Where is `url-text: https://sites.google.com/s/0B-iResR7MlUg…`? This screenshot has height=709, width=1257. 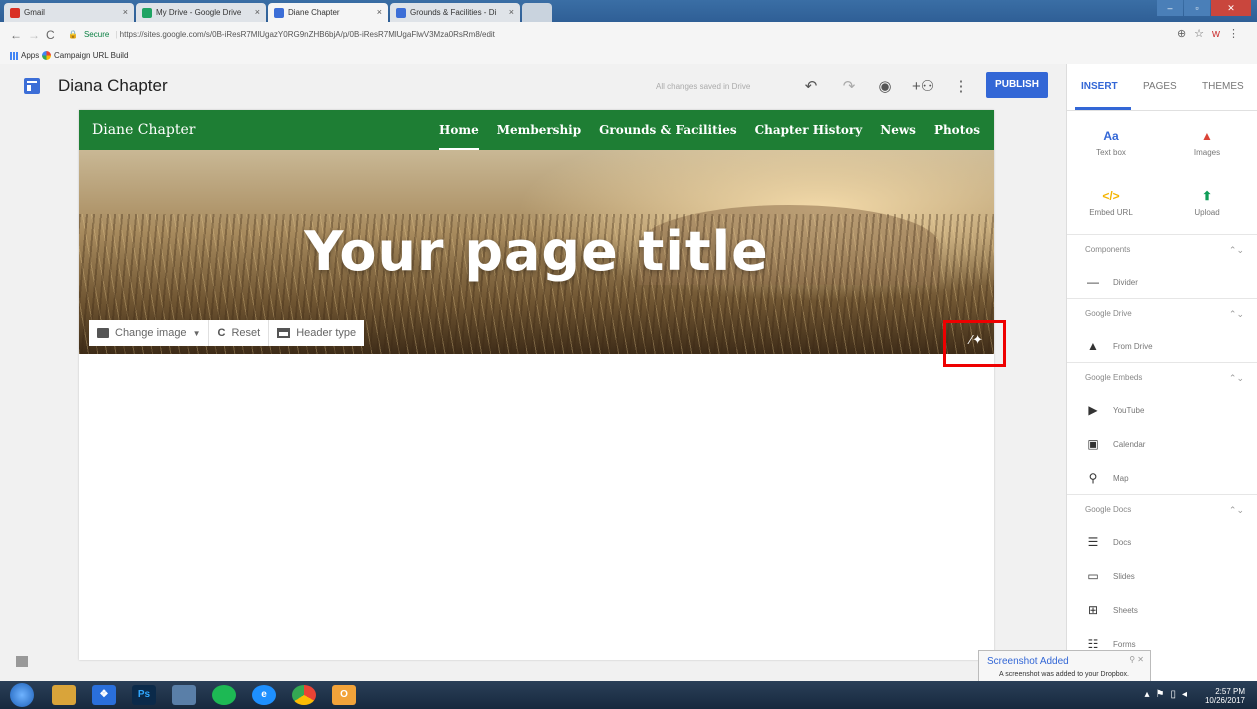 url-text: https://sites.google.com/s/0B-iResR7MlUg… is located at coordinates (307, 34).